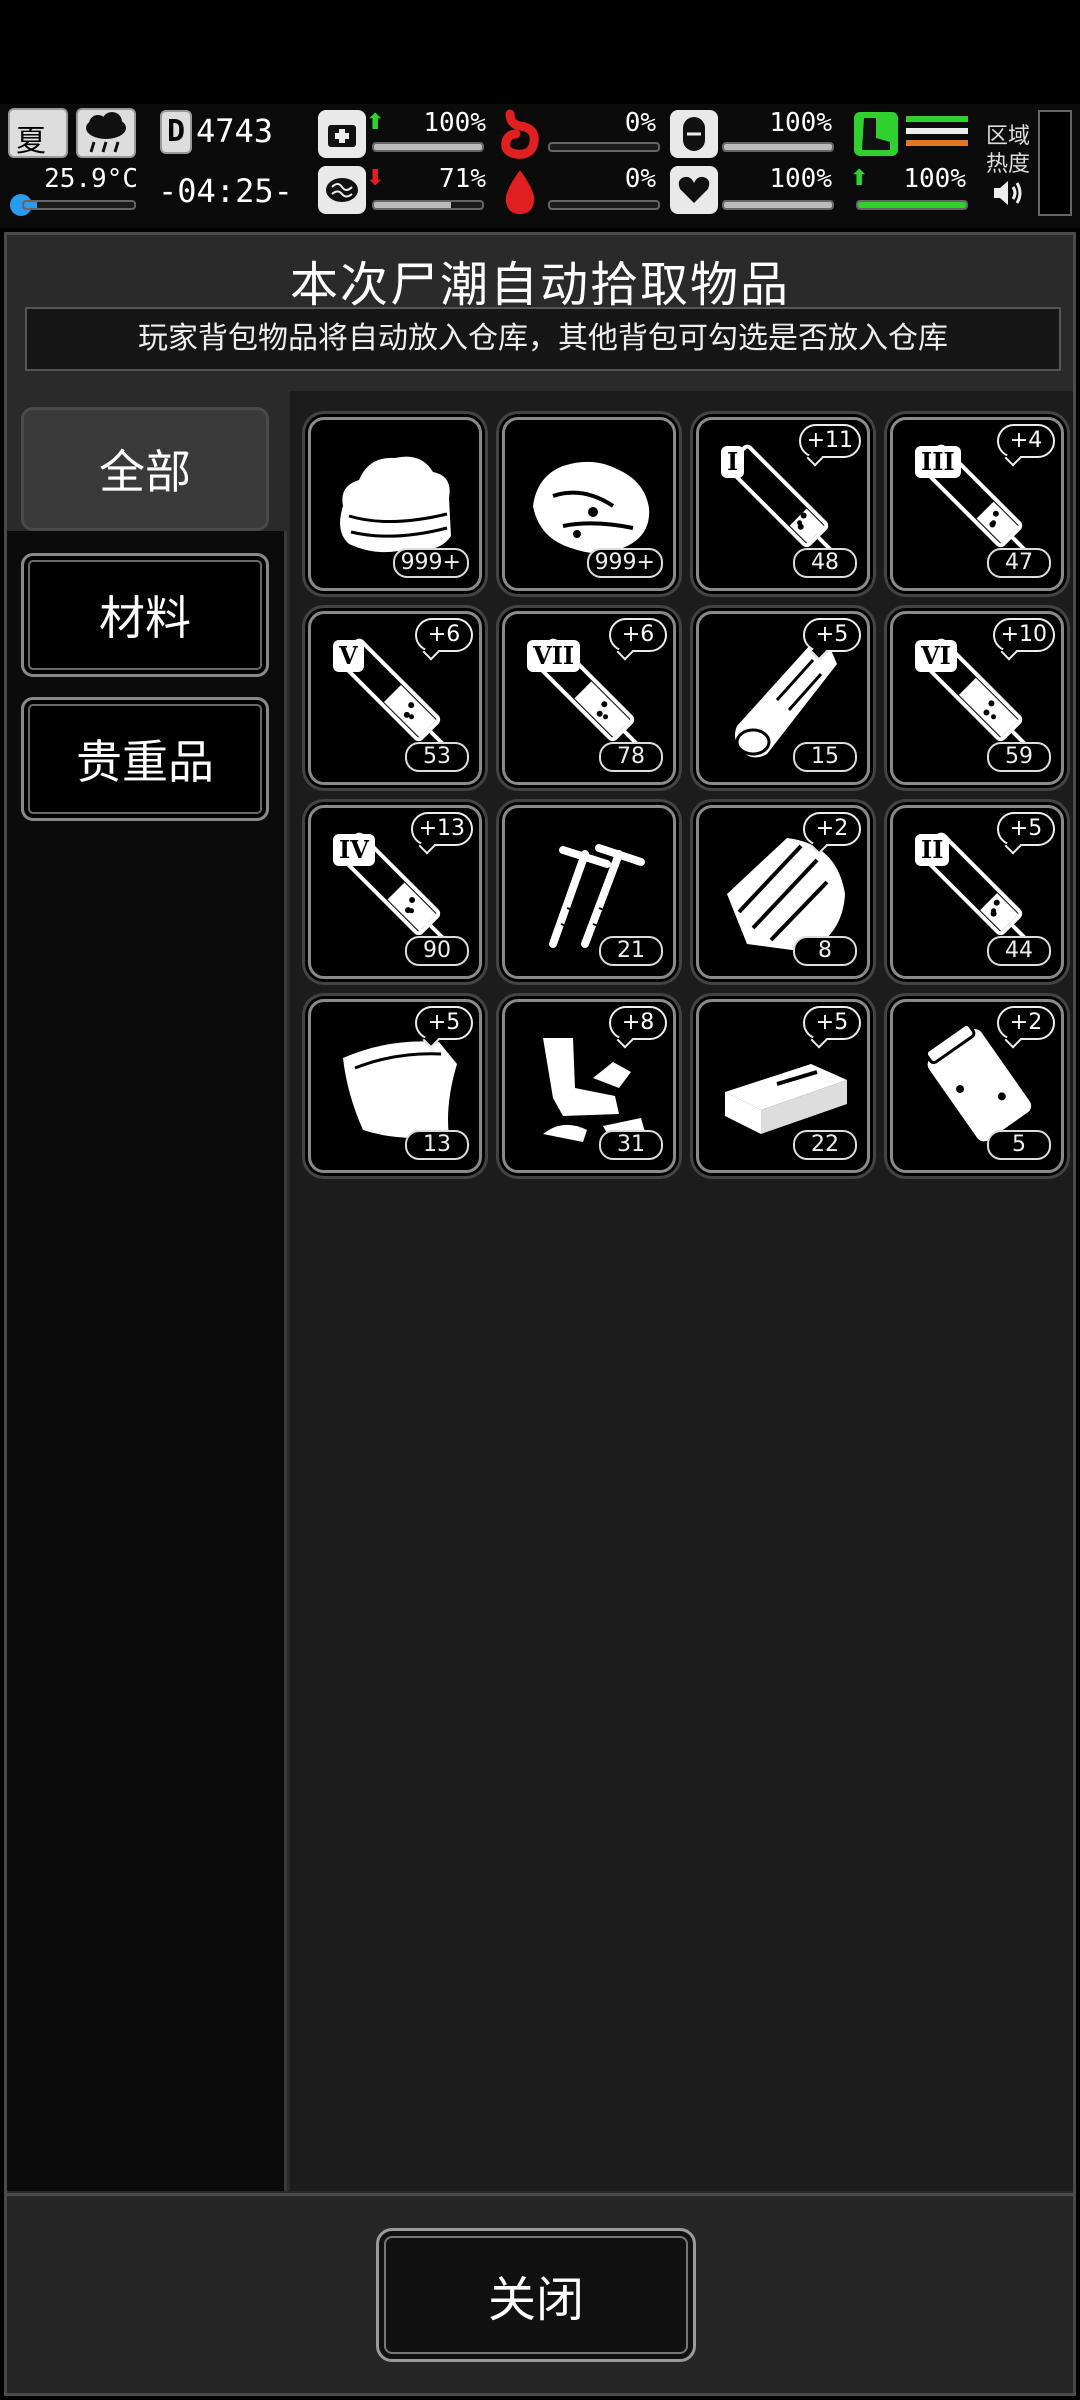 Image resolution: width=1080 pixels, height=2400 pixels. What do you see at coordinates (342, 190) in the screenshot?
I see `brain-icon` at bounding box center [342, 190].